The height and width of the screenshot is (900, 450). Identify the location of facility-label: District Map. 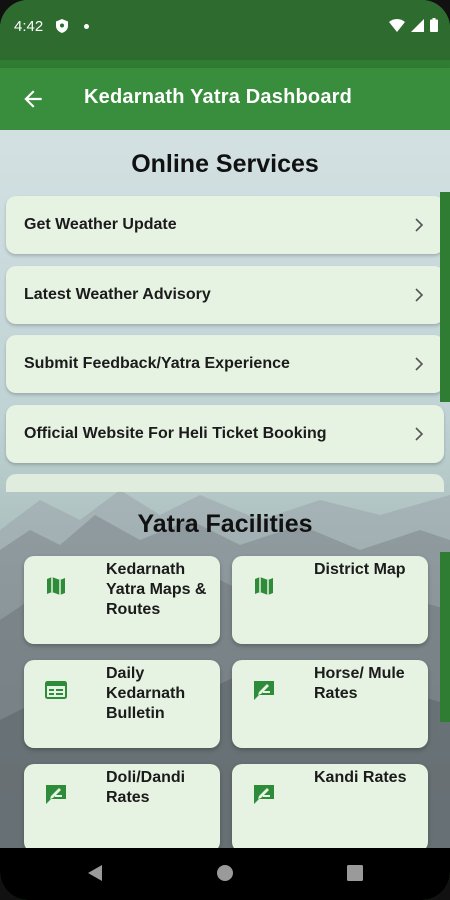
(360, 569).